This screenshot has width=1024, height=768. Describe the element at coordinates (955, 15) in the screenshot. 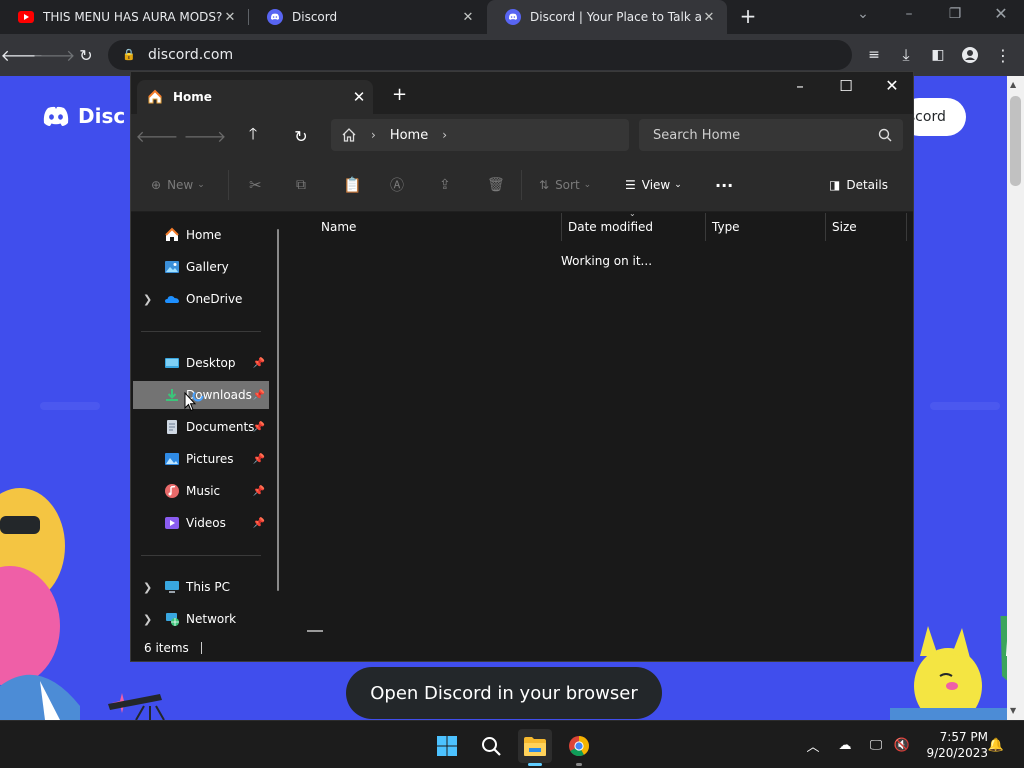

I see `restore-button: ❐` at that location.